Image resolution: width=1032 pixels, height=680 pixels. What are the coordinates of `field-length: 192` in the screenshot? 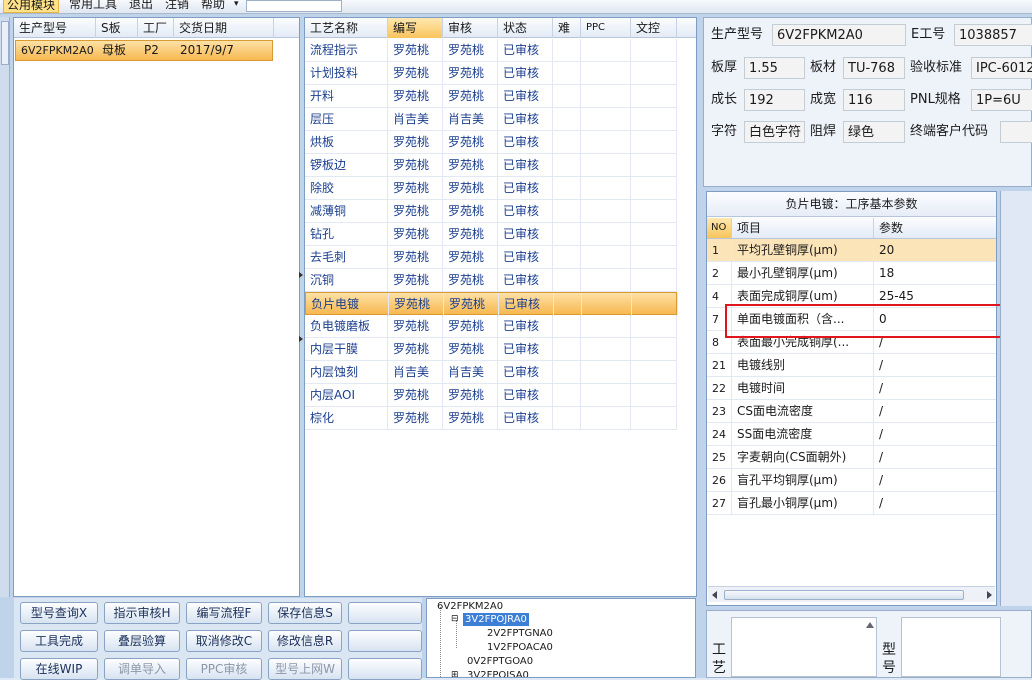 It's located at (774, 100).